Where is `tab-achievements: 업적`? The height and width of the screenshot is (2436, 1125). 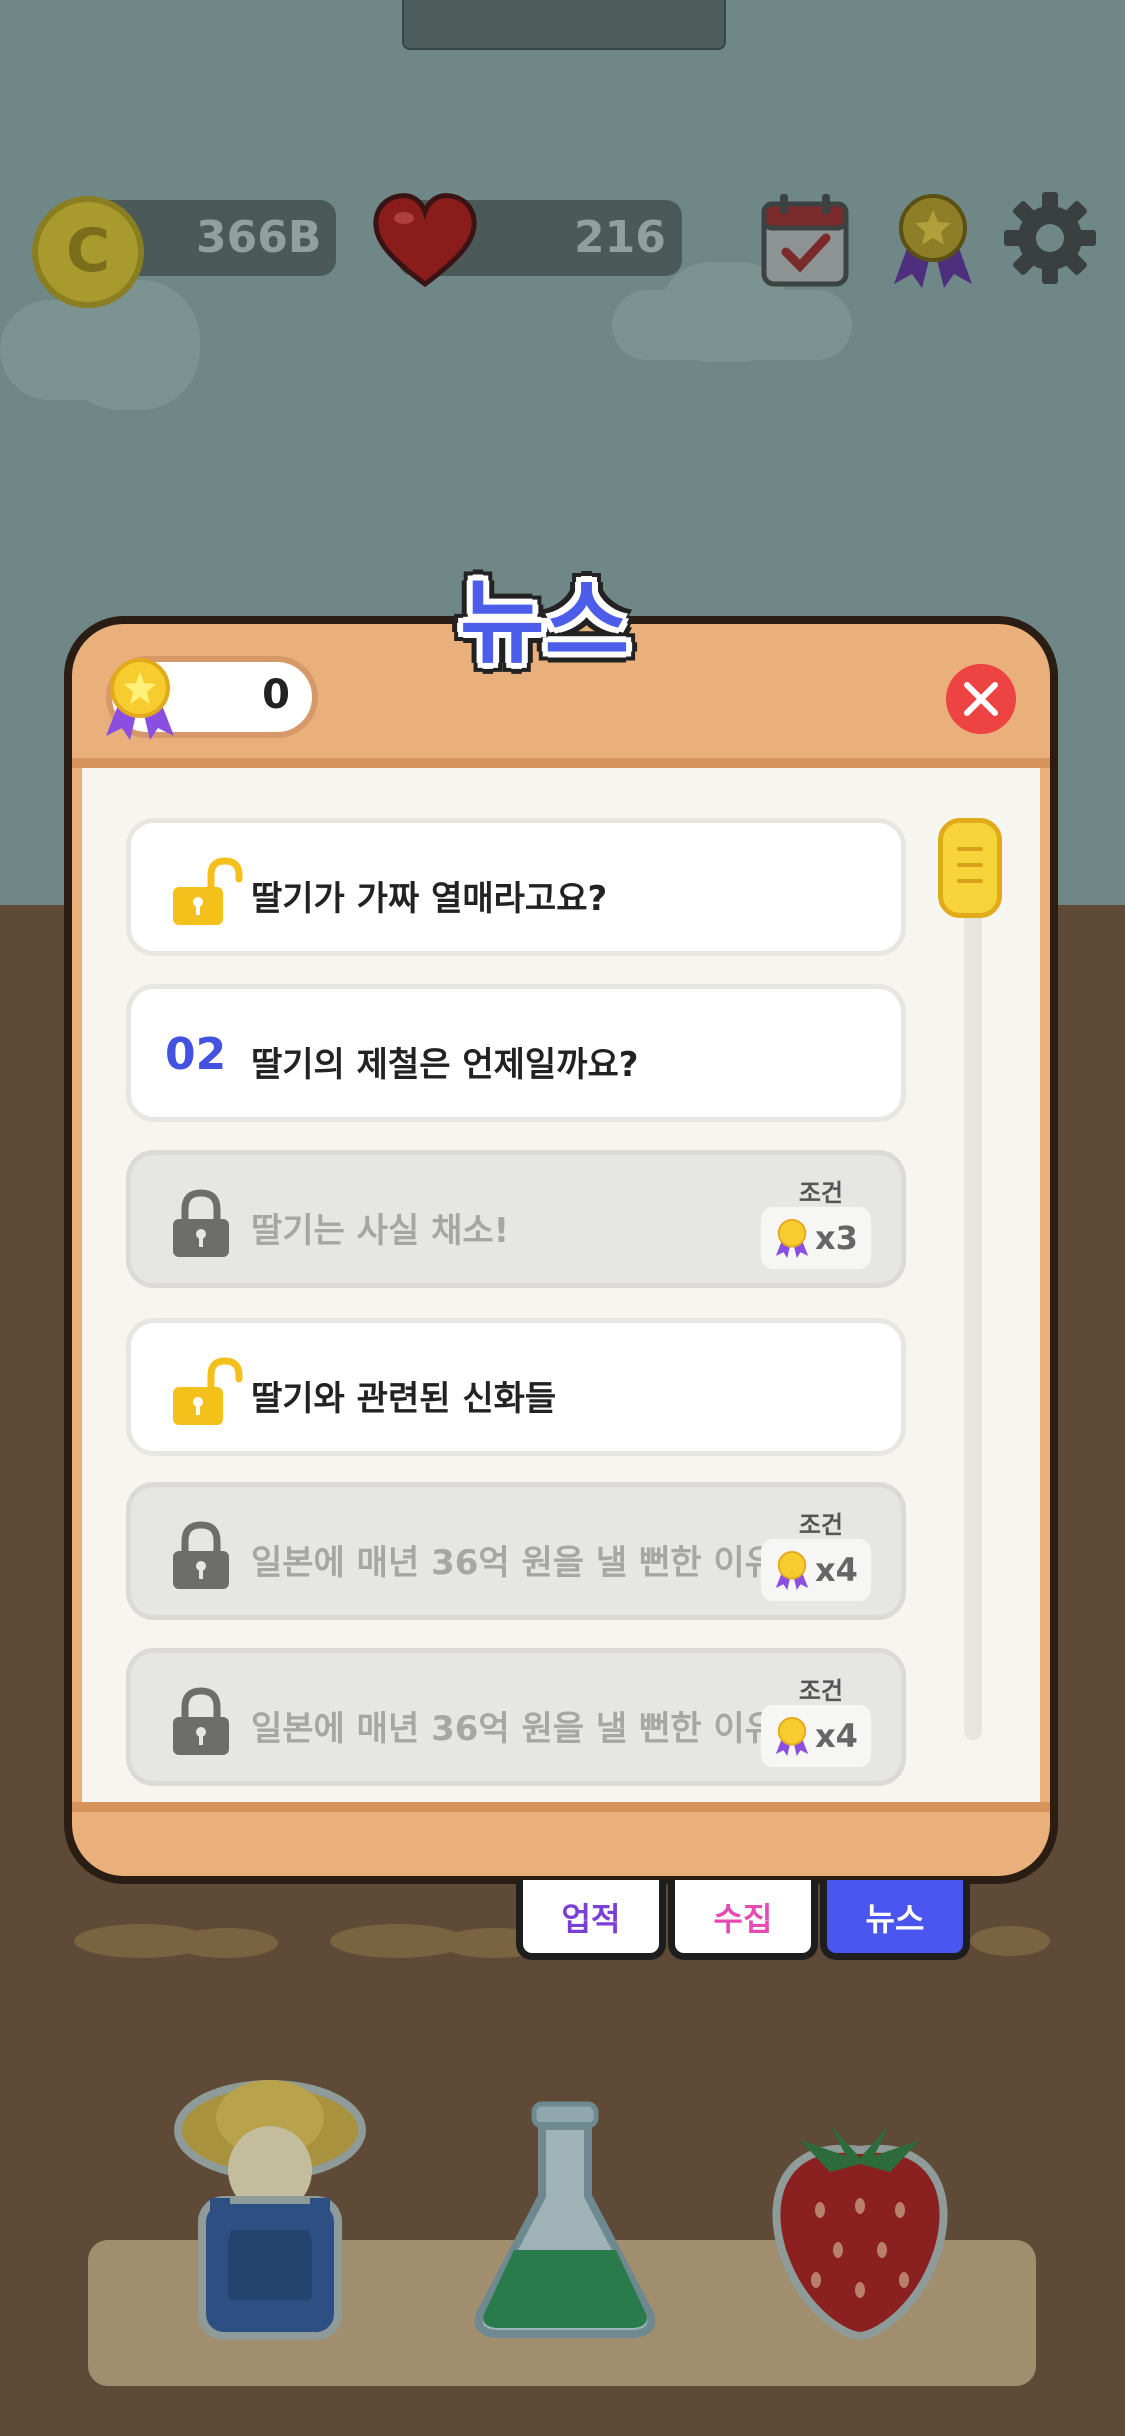
tab-achievements: 업적 is located at coordinates (591, 1920).